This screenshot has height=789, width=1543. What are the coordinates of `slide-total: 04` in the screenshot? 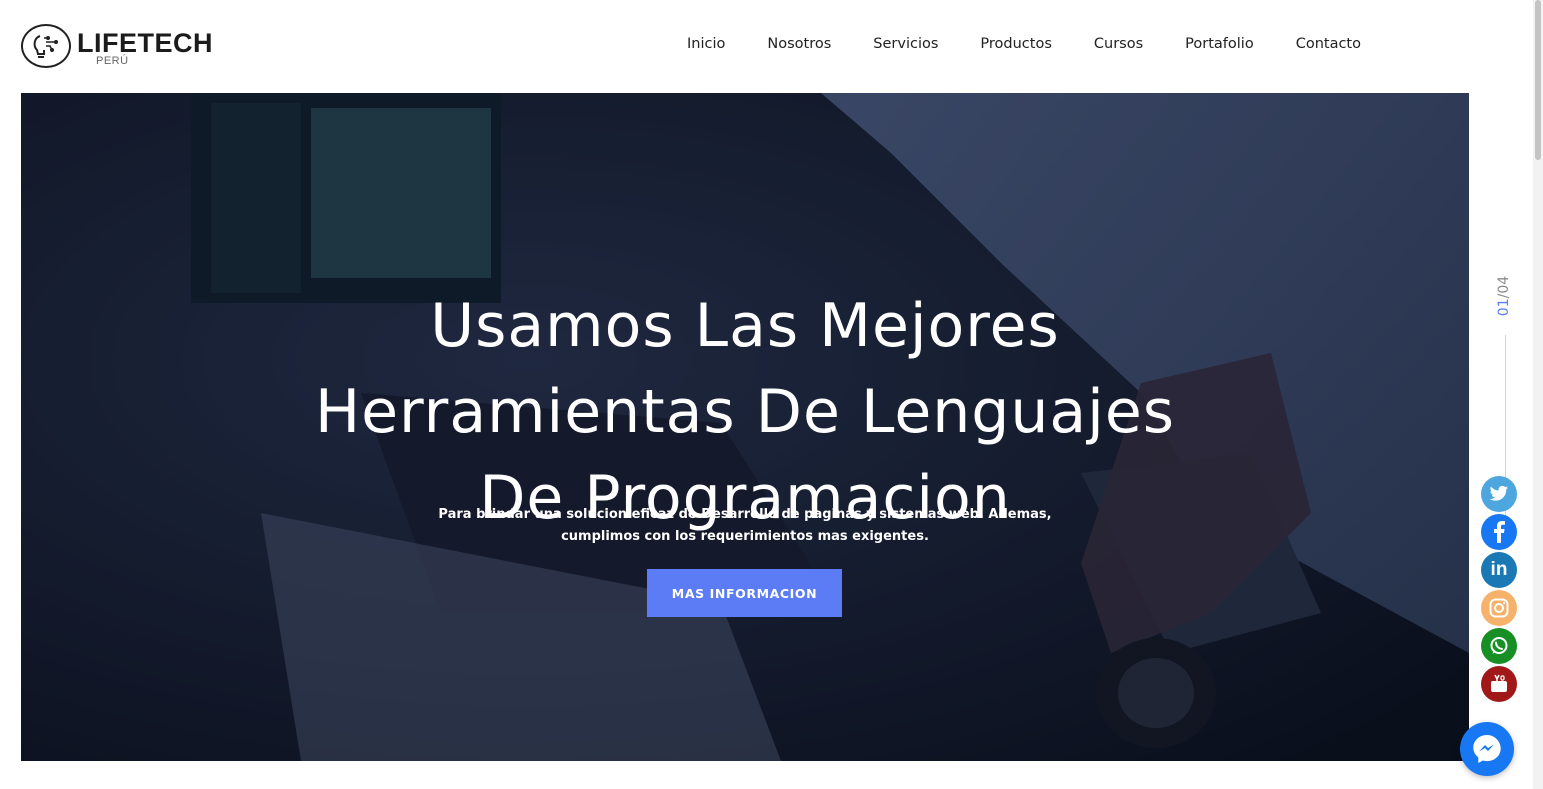 It's located at (1504, 284).